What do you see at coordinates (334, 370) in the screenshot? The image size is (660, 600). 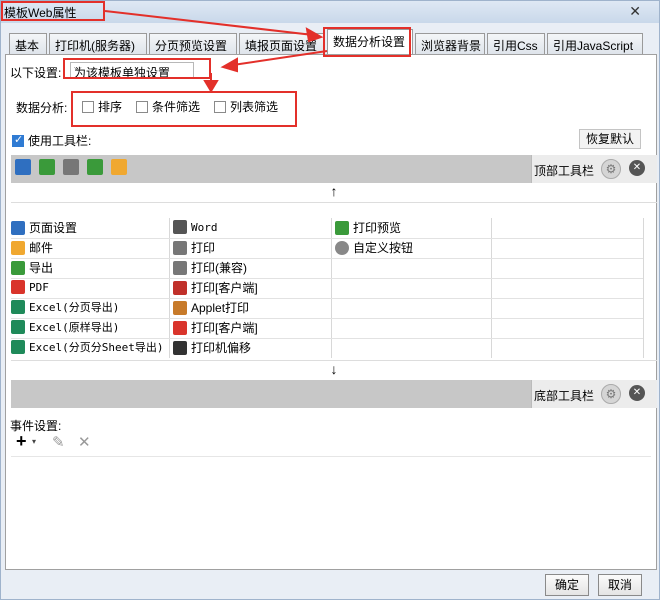 I see `move-down-arrow: ↓` at bounding box center [334, 370].